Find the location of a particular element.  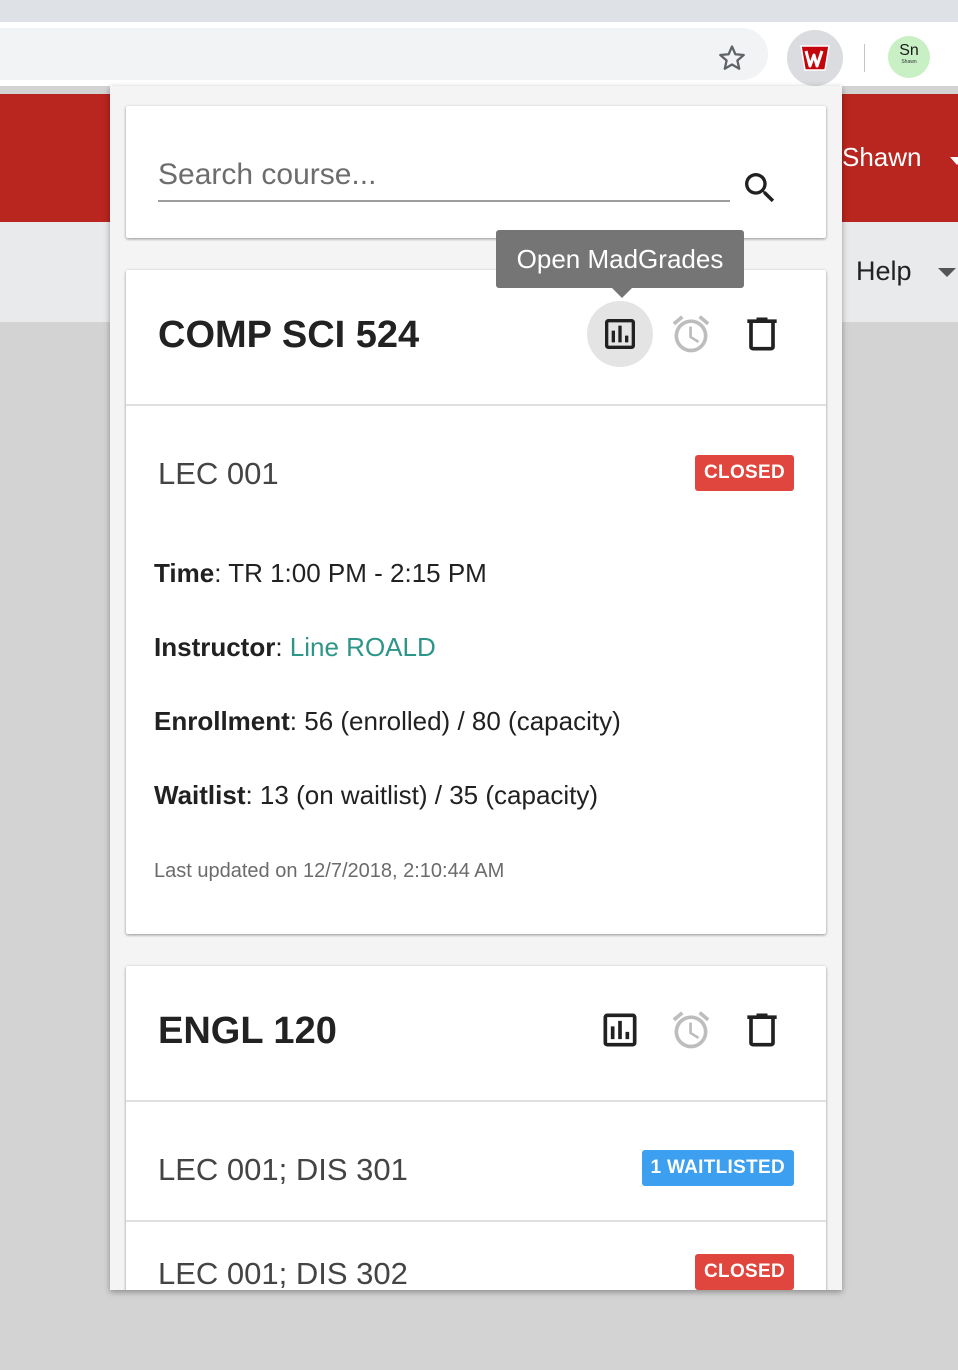

search-input is located at coordinates (444, 176).